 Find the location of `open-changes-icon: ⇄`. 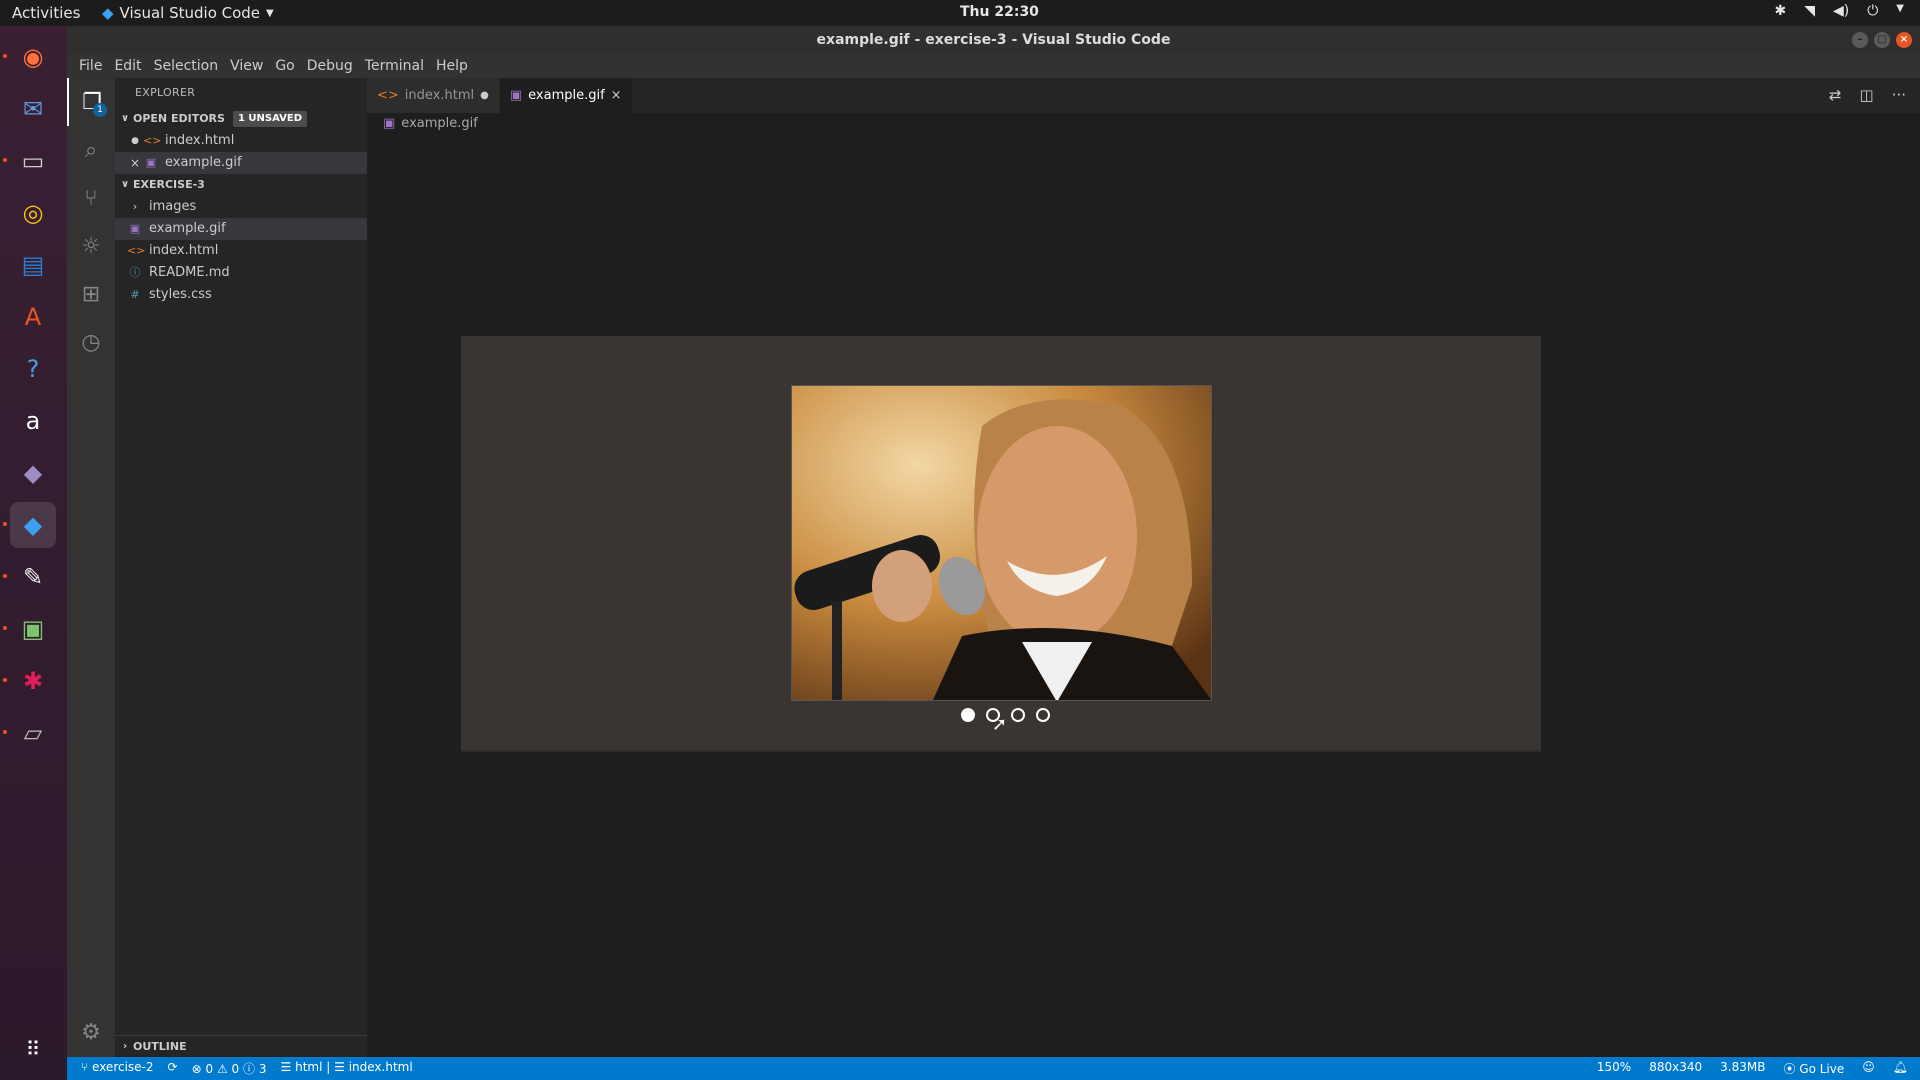

open-changes-icon: ⇄ is located at coordinates (1835, 95).